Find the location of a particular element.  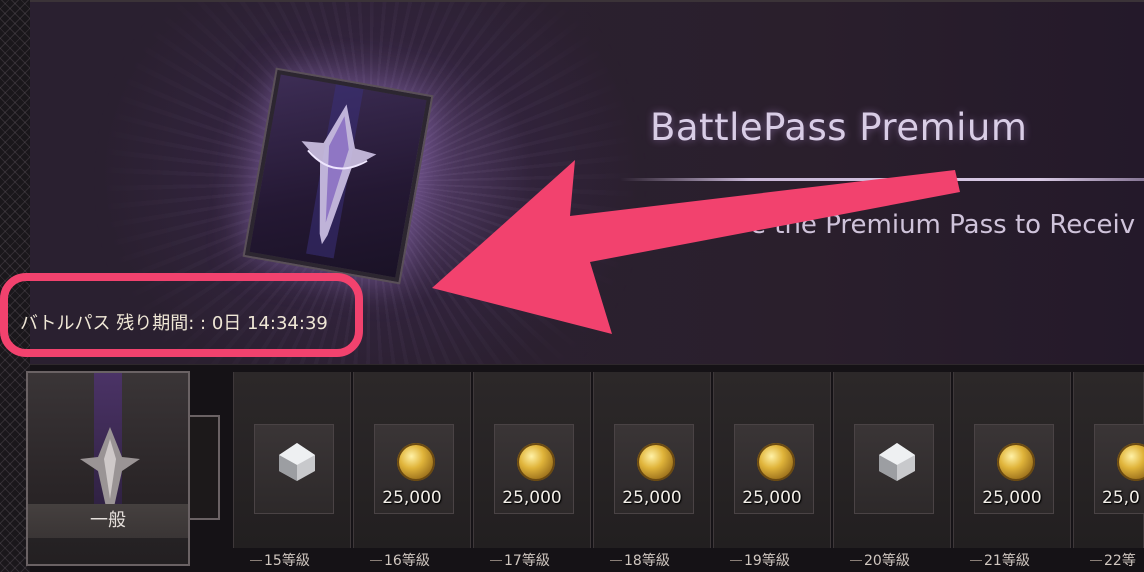

level-label: 22等 is located at coordinates (1116, 561).